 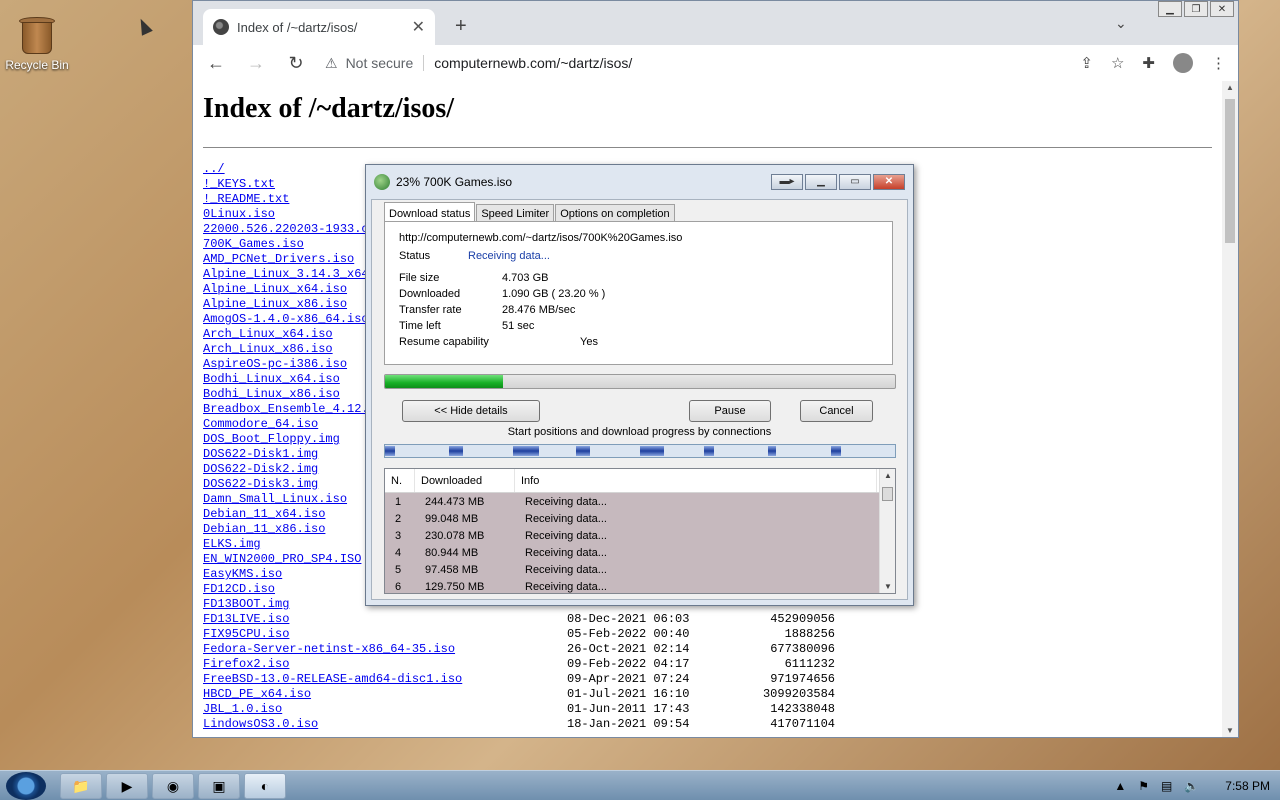 What do you see at coordinates (452, 569) in the screenshot?
I see `conn-downloaded: 97.458 MB` at bounding box center [452, 569].